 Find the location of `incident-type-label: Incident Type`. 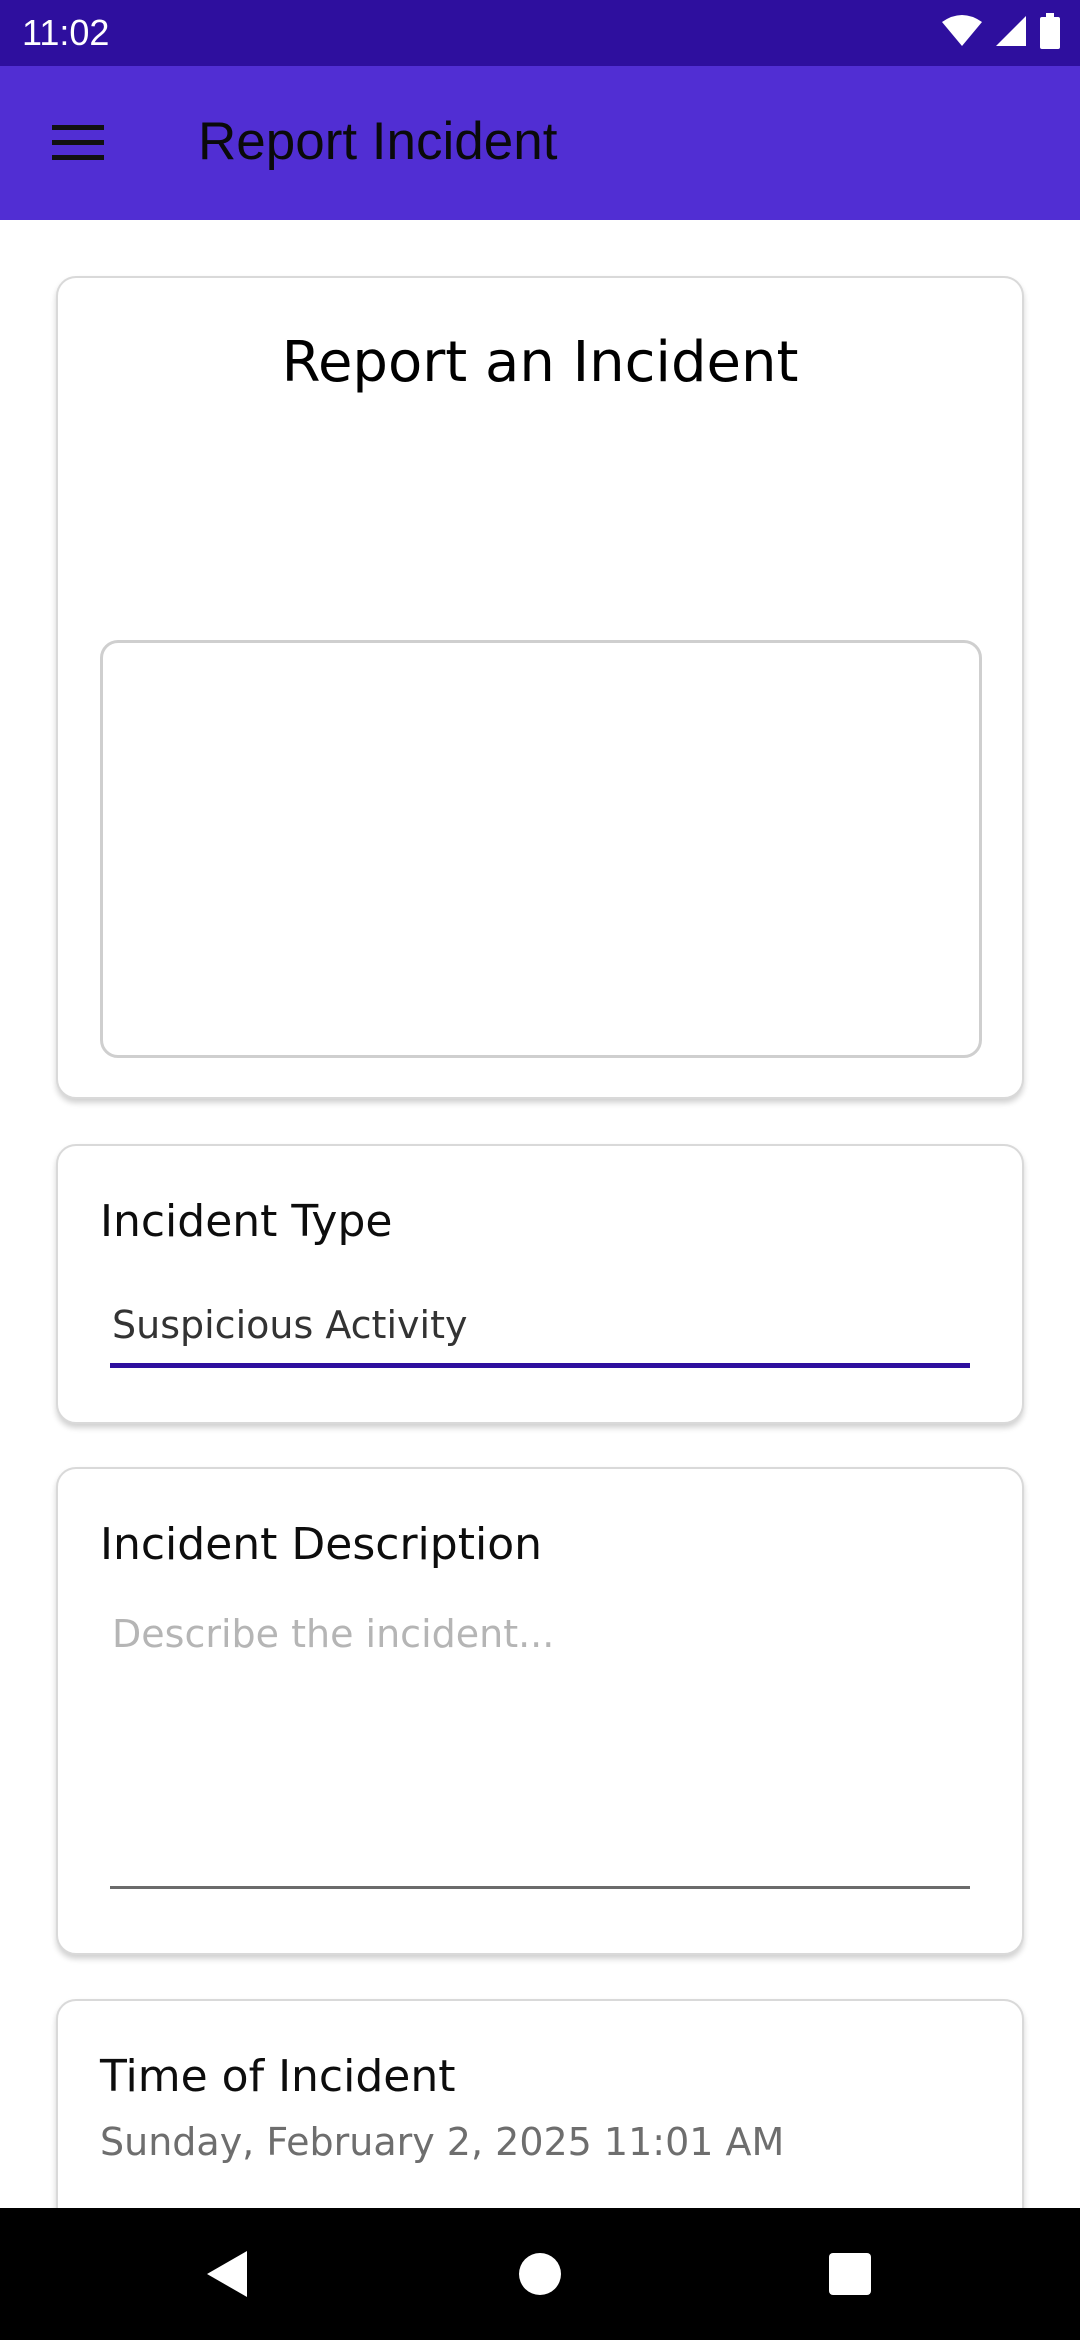

incident-type-label: Incident Type is located at coordinates (246, 1221).